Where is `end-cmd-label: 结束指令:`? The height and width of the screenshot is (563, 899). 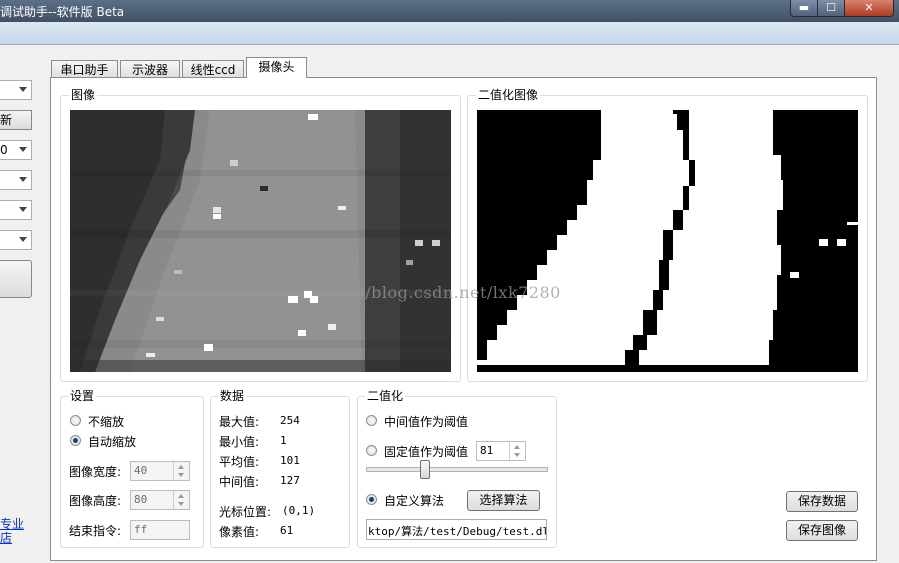
end-cmd-label: 结束指令: is located at coordinates (95, 531).